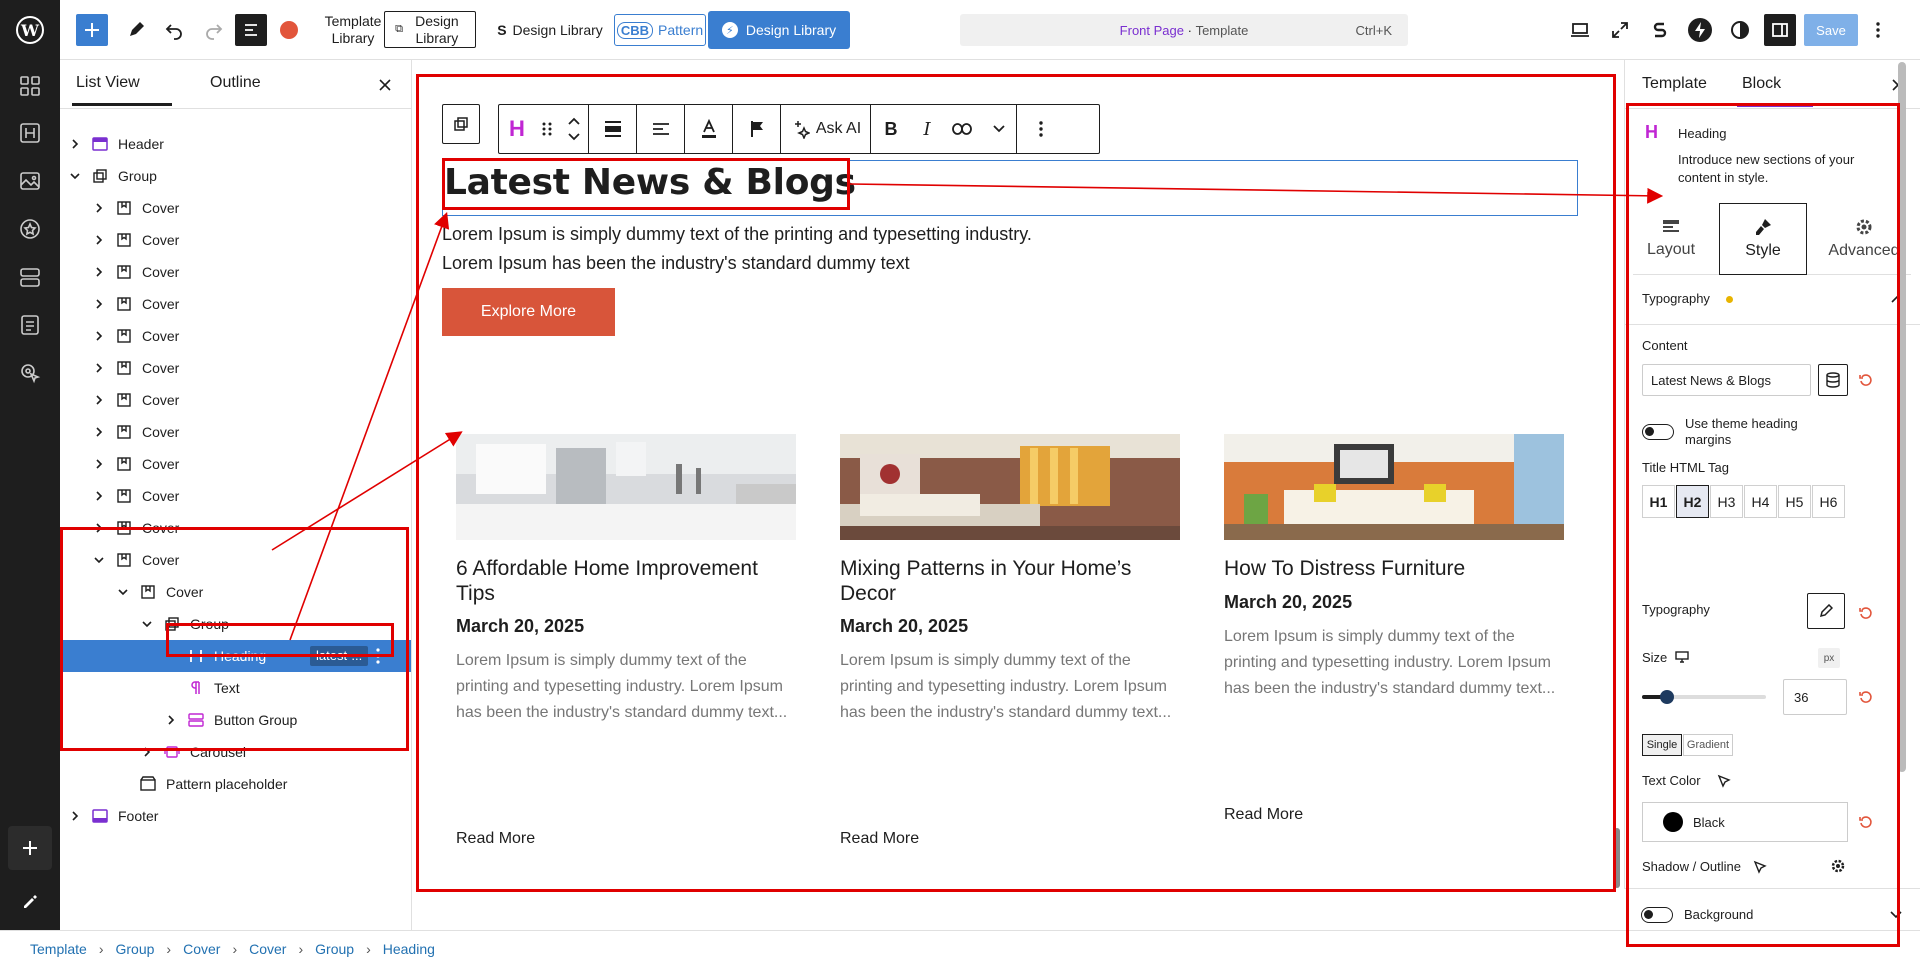 This screenshot has height=966, width=1920. I want to click on breadcrumb-item: Template, so click(58, 949).